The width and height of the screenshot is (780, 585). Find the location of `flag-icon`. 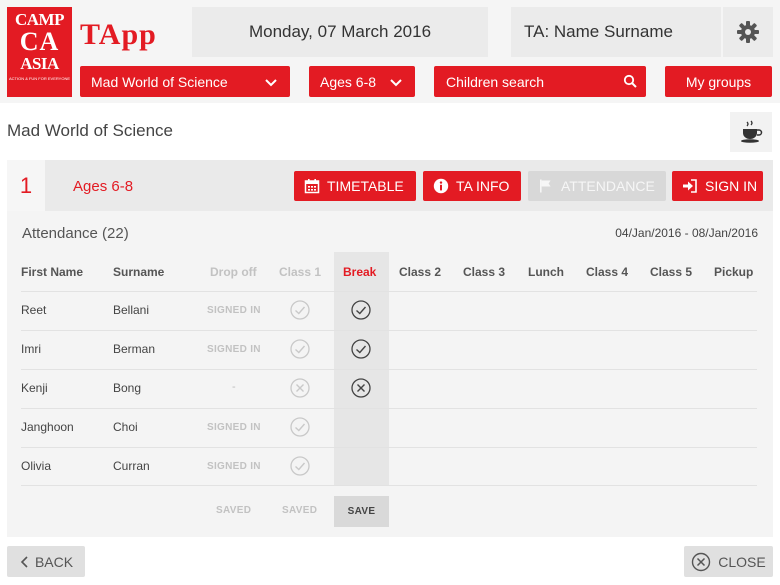

flag-icon is located at coordinates (545, 186).